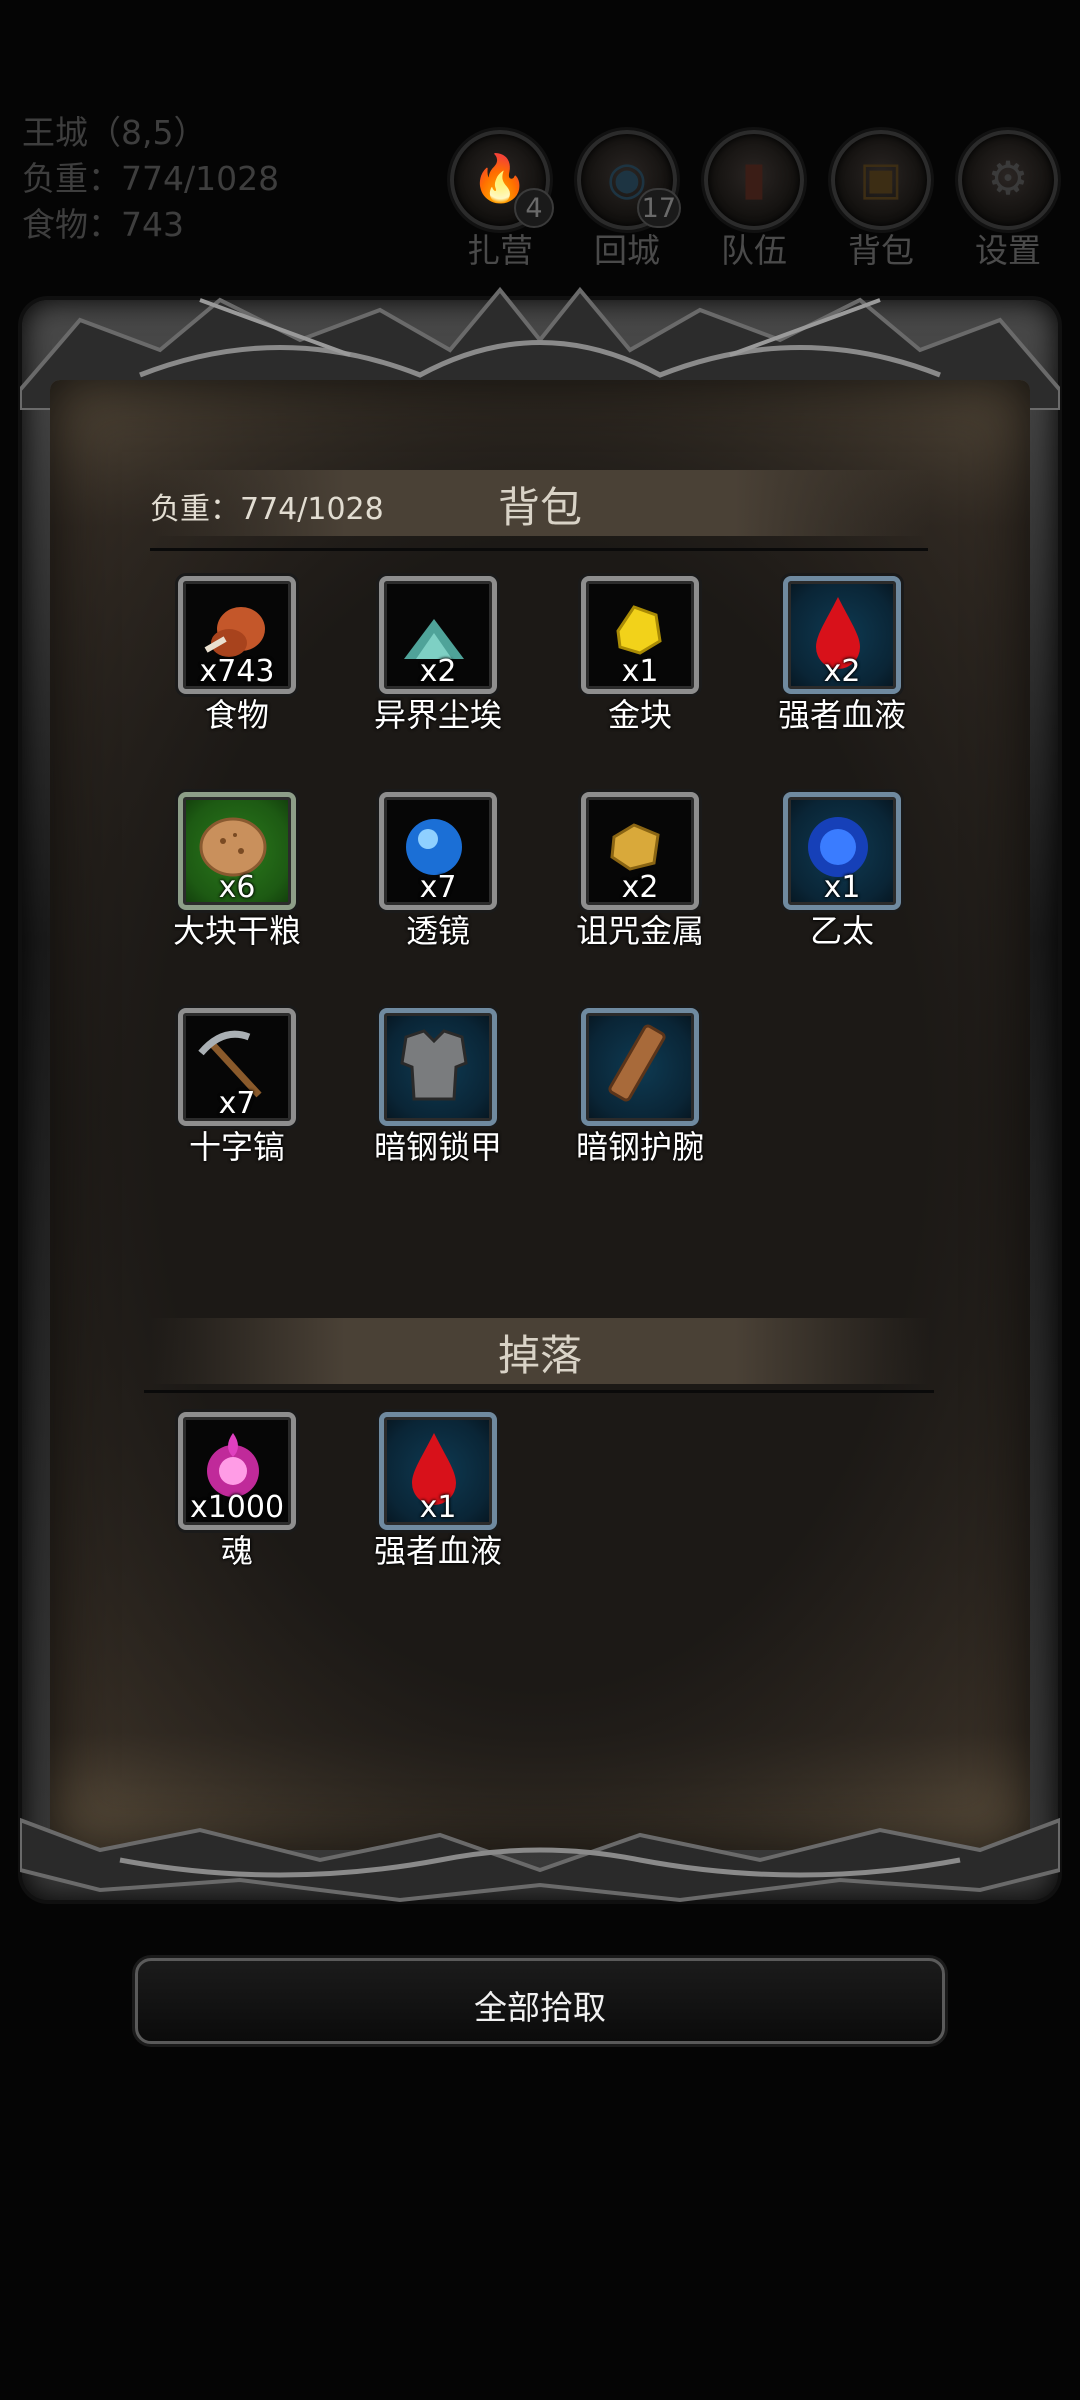 This screenshot has width=1080, height=2400. What do you see at coordinates (539, 507) in the screenshot?
I see `backpack-title: 背包` at bounding box center [539, 507].